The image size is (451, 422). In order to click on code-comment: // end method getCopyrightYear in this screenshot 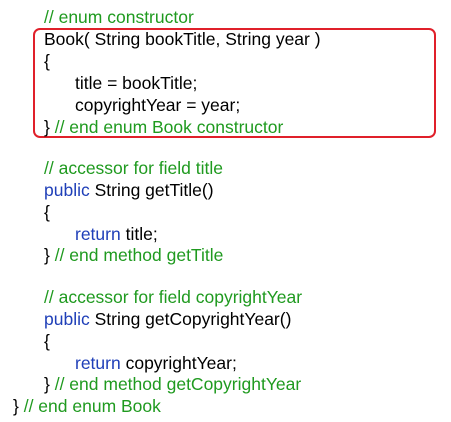, I will do `click(178, 384)`.